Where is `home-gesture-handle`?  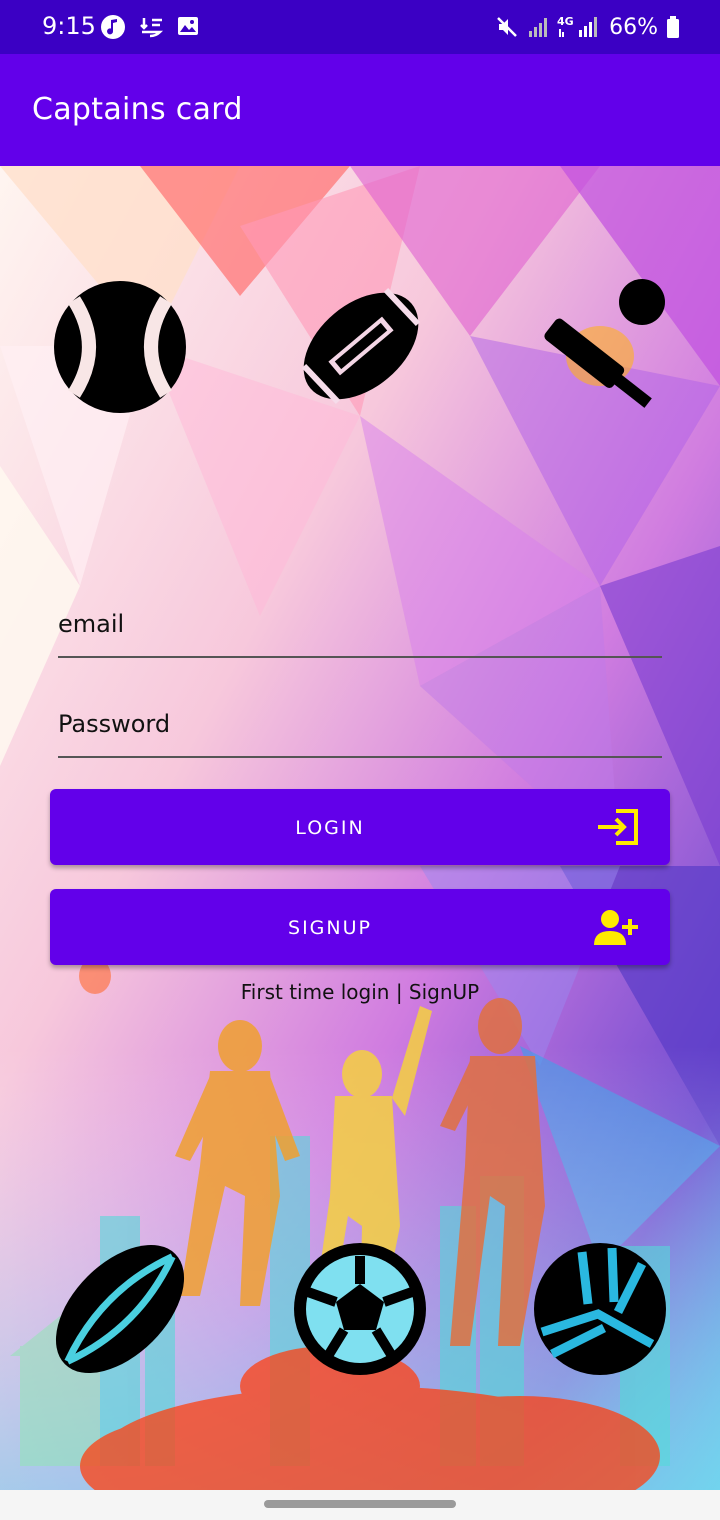 home-gesture-handle is located at coordinates (360, 1504).